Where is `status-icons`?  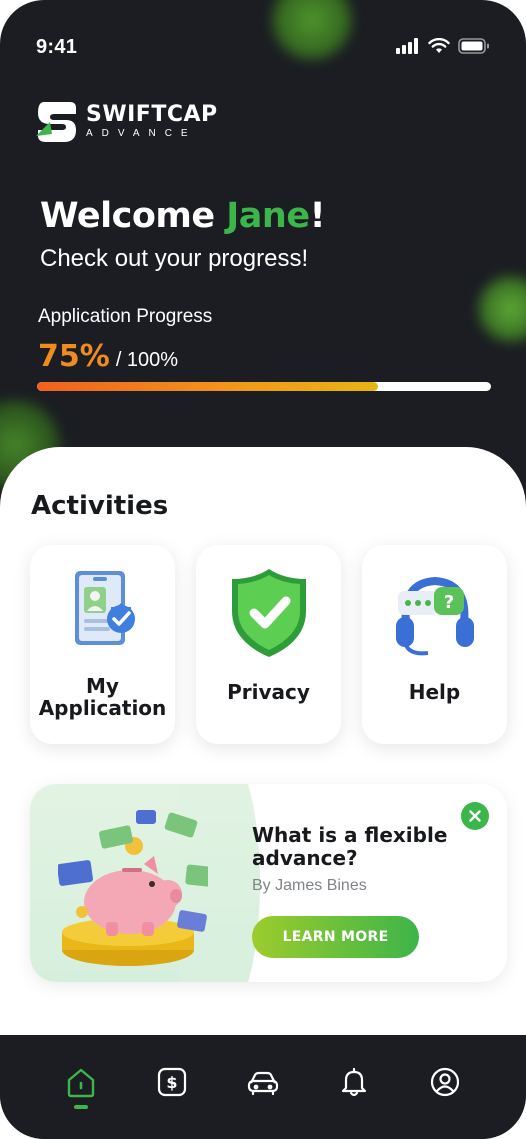 status-icons is located at coordinates (443, 46).